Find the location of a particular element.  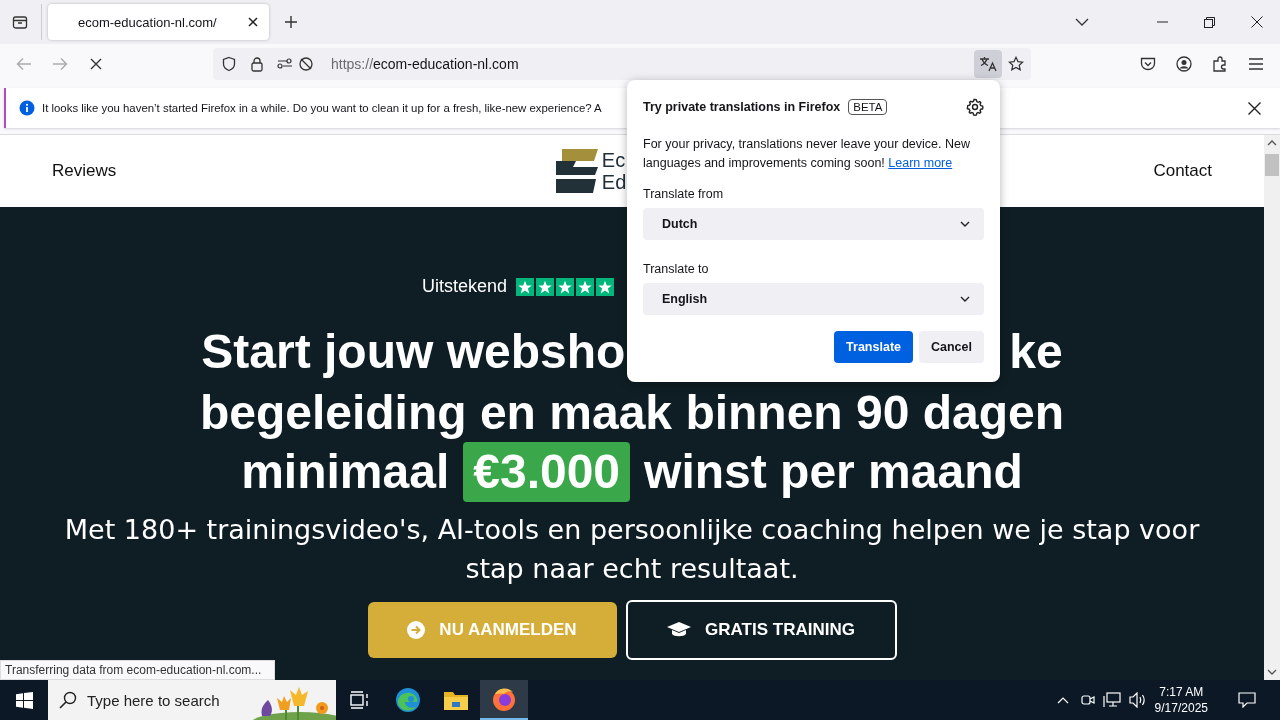

restore-icon is located at coordinates (1209, 22).